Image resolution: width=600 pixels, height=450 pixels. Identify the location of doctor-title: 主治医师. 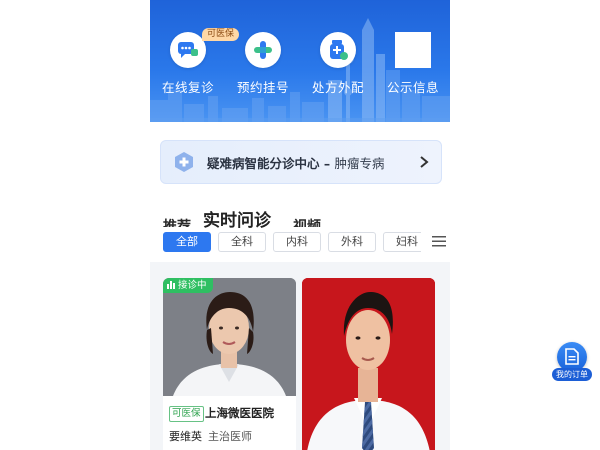
(230, 436).